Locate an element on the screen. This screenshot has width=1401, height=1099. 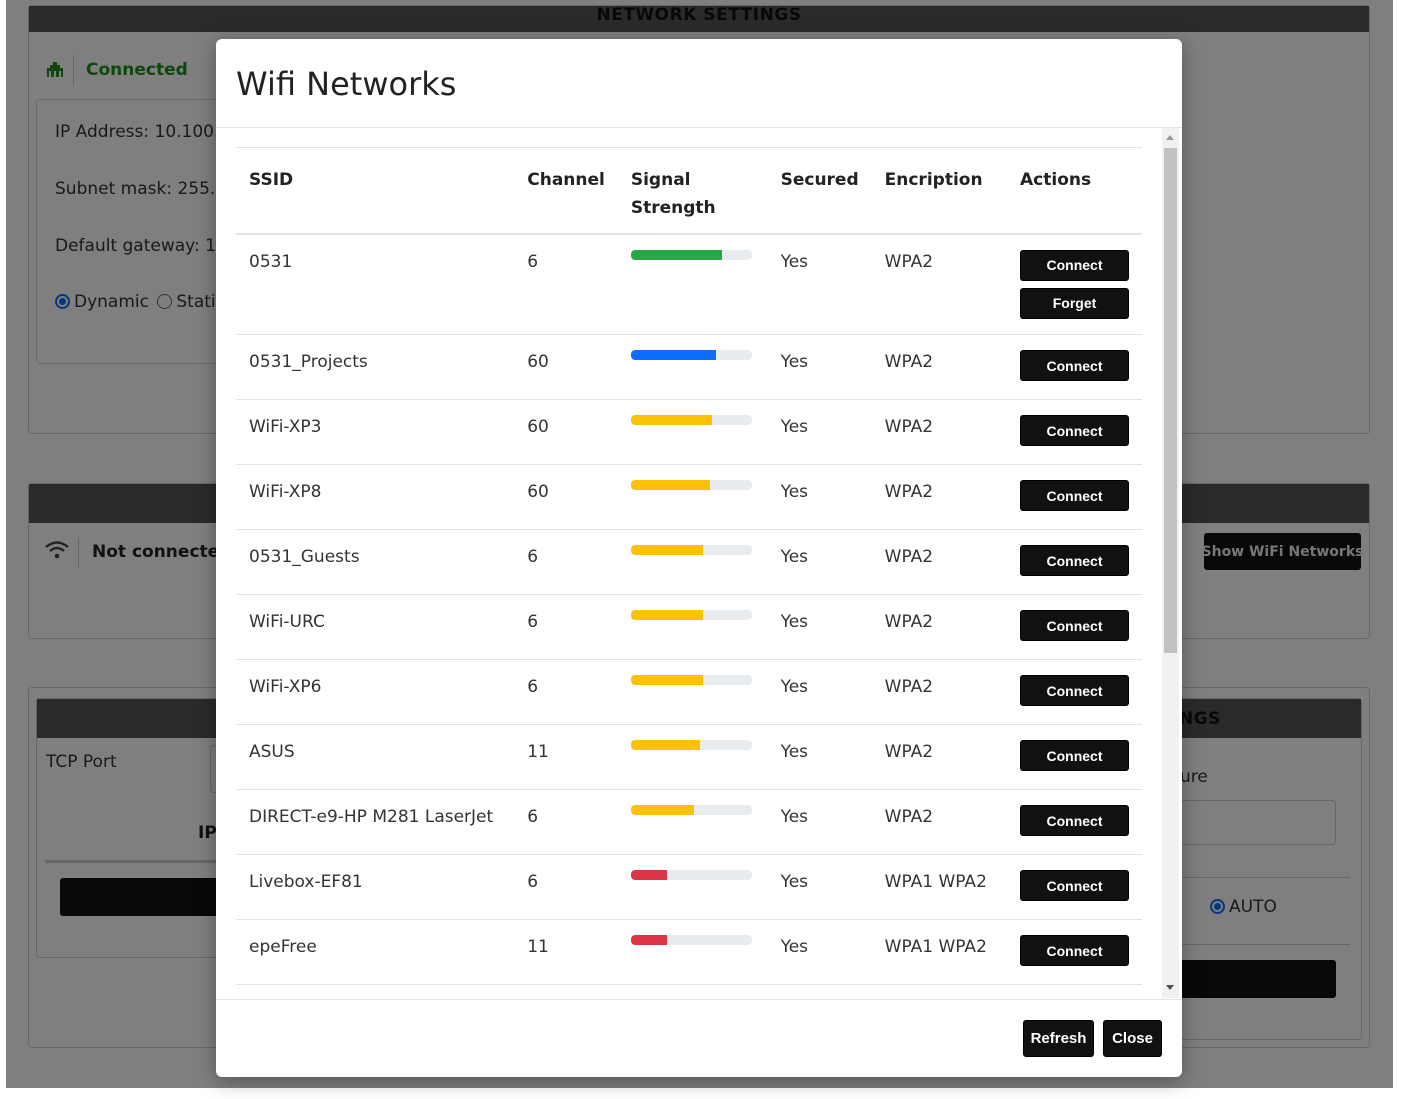
ssid-cell: WiFi-XP8 is located at coordinates (375, 497).